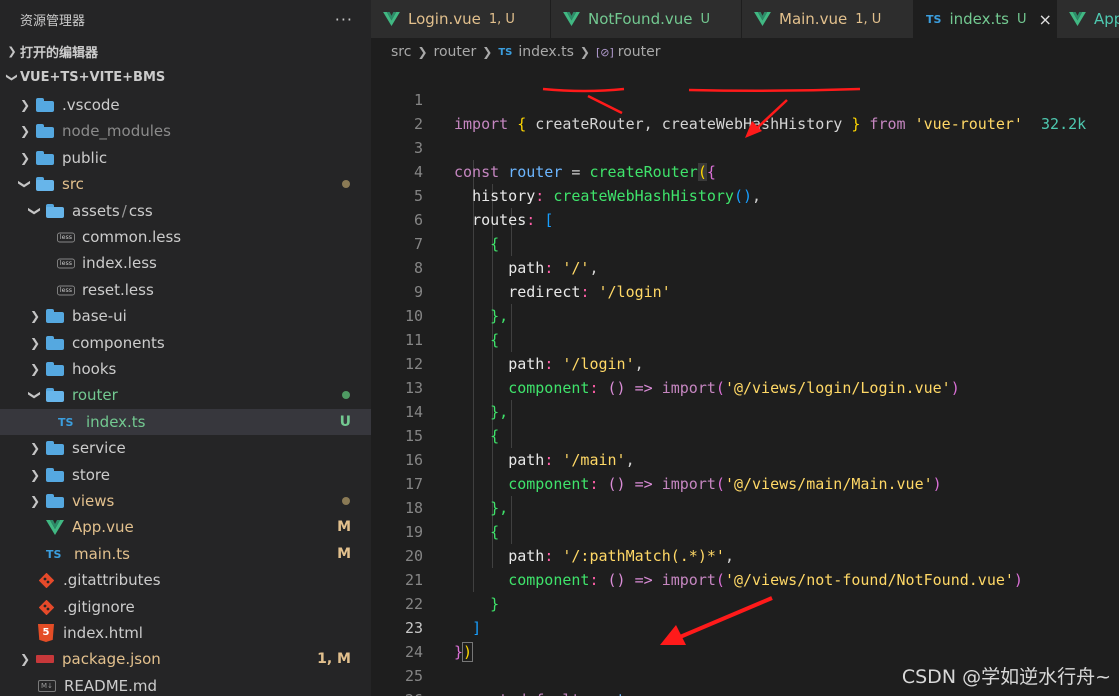  I want to click on tree-item-app-vue: App.vue M, so click(185, 527).